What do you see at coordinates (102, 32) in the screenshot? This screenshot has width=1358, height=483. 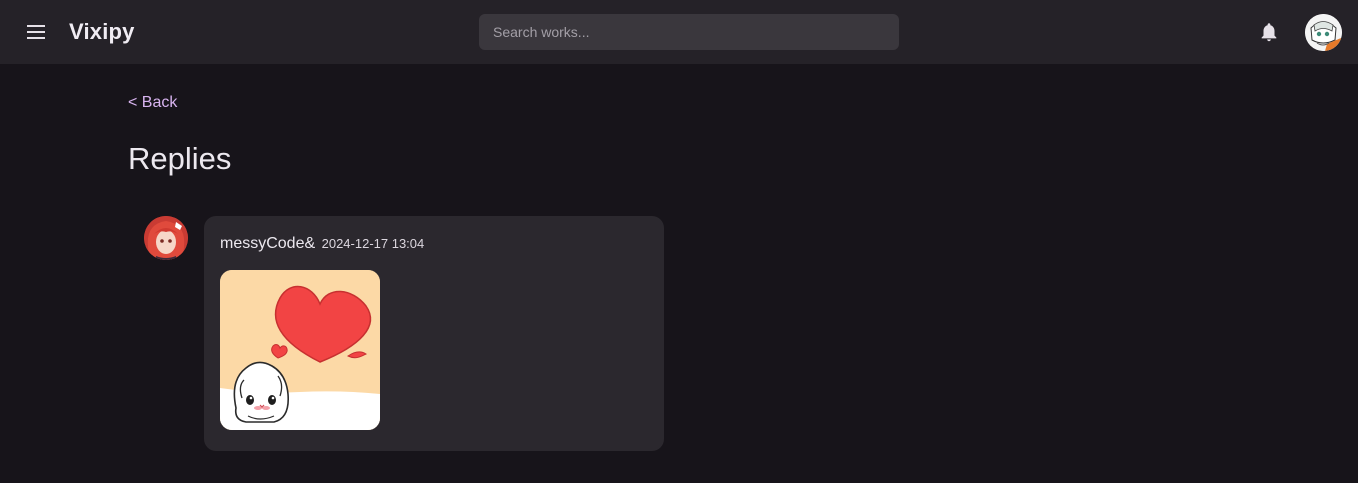 I see `app-title: Vixipy` at bounding box center [102, 32].